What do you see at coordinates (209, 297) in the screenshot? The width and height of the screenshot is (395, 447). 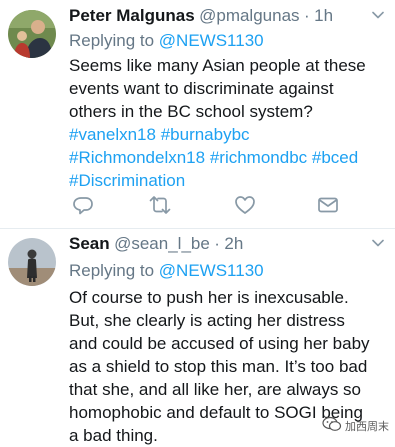 I see `text-line: Of course to push her is inexcusable.` at bounding box center [209, 297].